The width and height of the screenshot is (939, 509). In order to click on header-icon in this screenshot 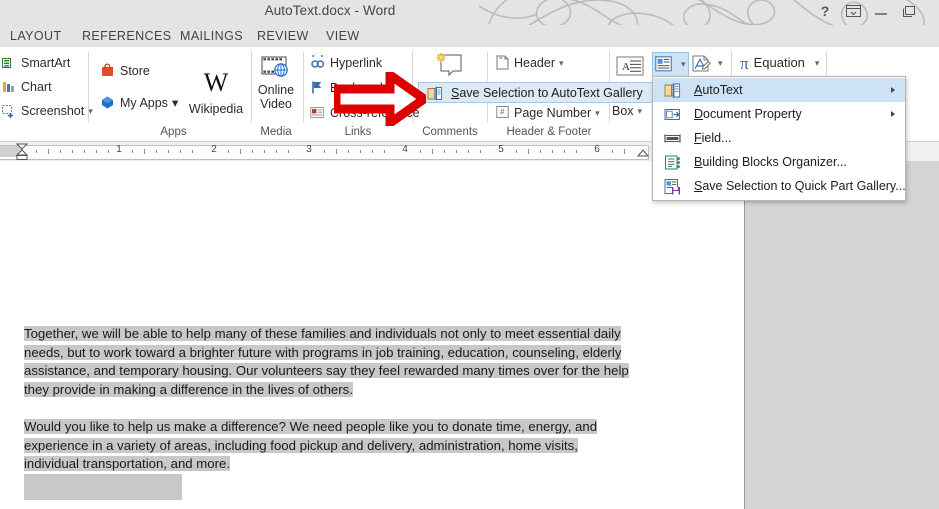, I will do `click(502, 64)`.